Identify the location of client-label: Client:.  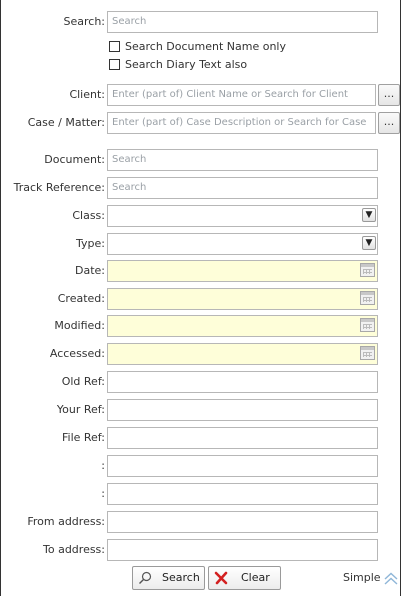
(87, 94).